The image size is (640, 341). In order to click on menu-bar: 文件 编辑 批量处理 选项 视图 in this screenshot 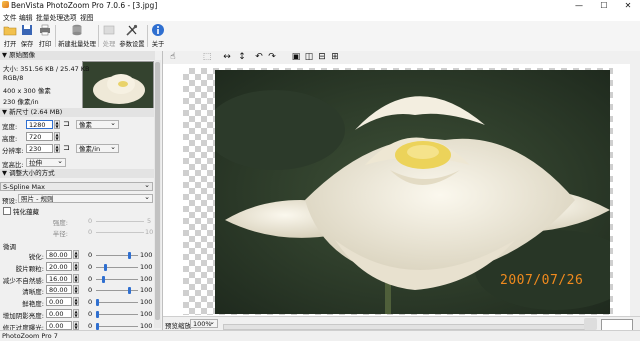, I will do `click(320, 16)`.